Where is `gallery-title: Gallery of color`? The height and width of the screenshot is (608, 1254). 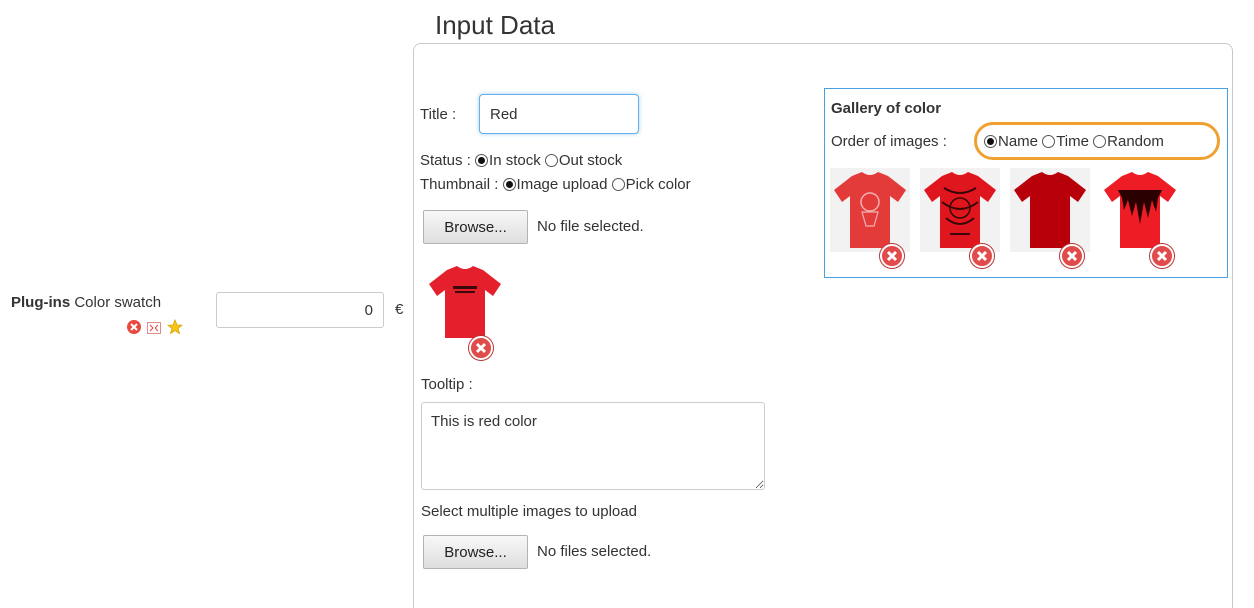 gallery-title: Gallery of color is located at coordinates (886, 108).